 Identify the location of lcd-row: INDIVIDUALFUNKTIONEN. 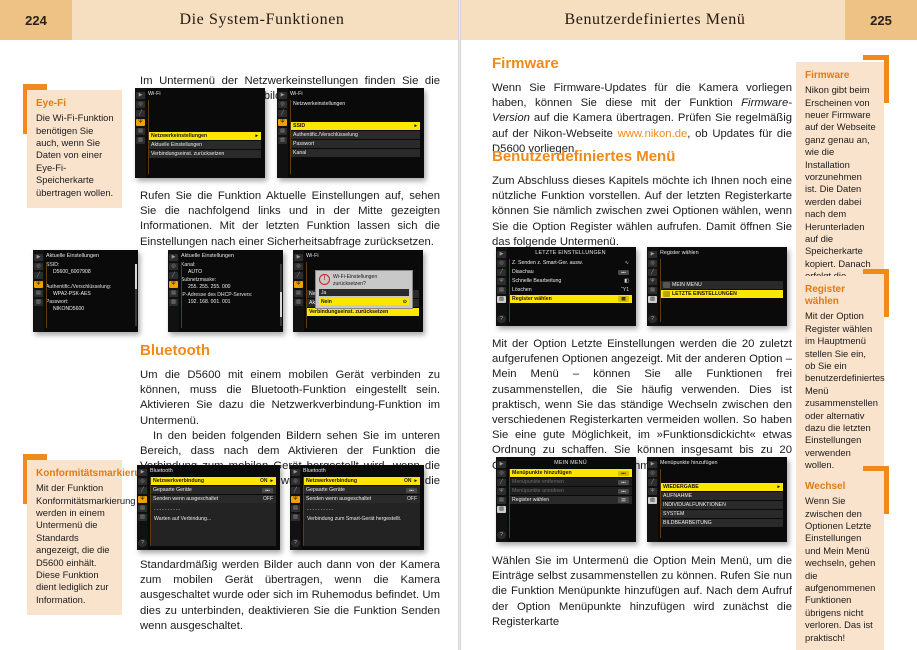
(721, 505).